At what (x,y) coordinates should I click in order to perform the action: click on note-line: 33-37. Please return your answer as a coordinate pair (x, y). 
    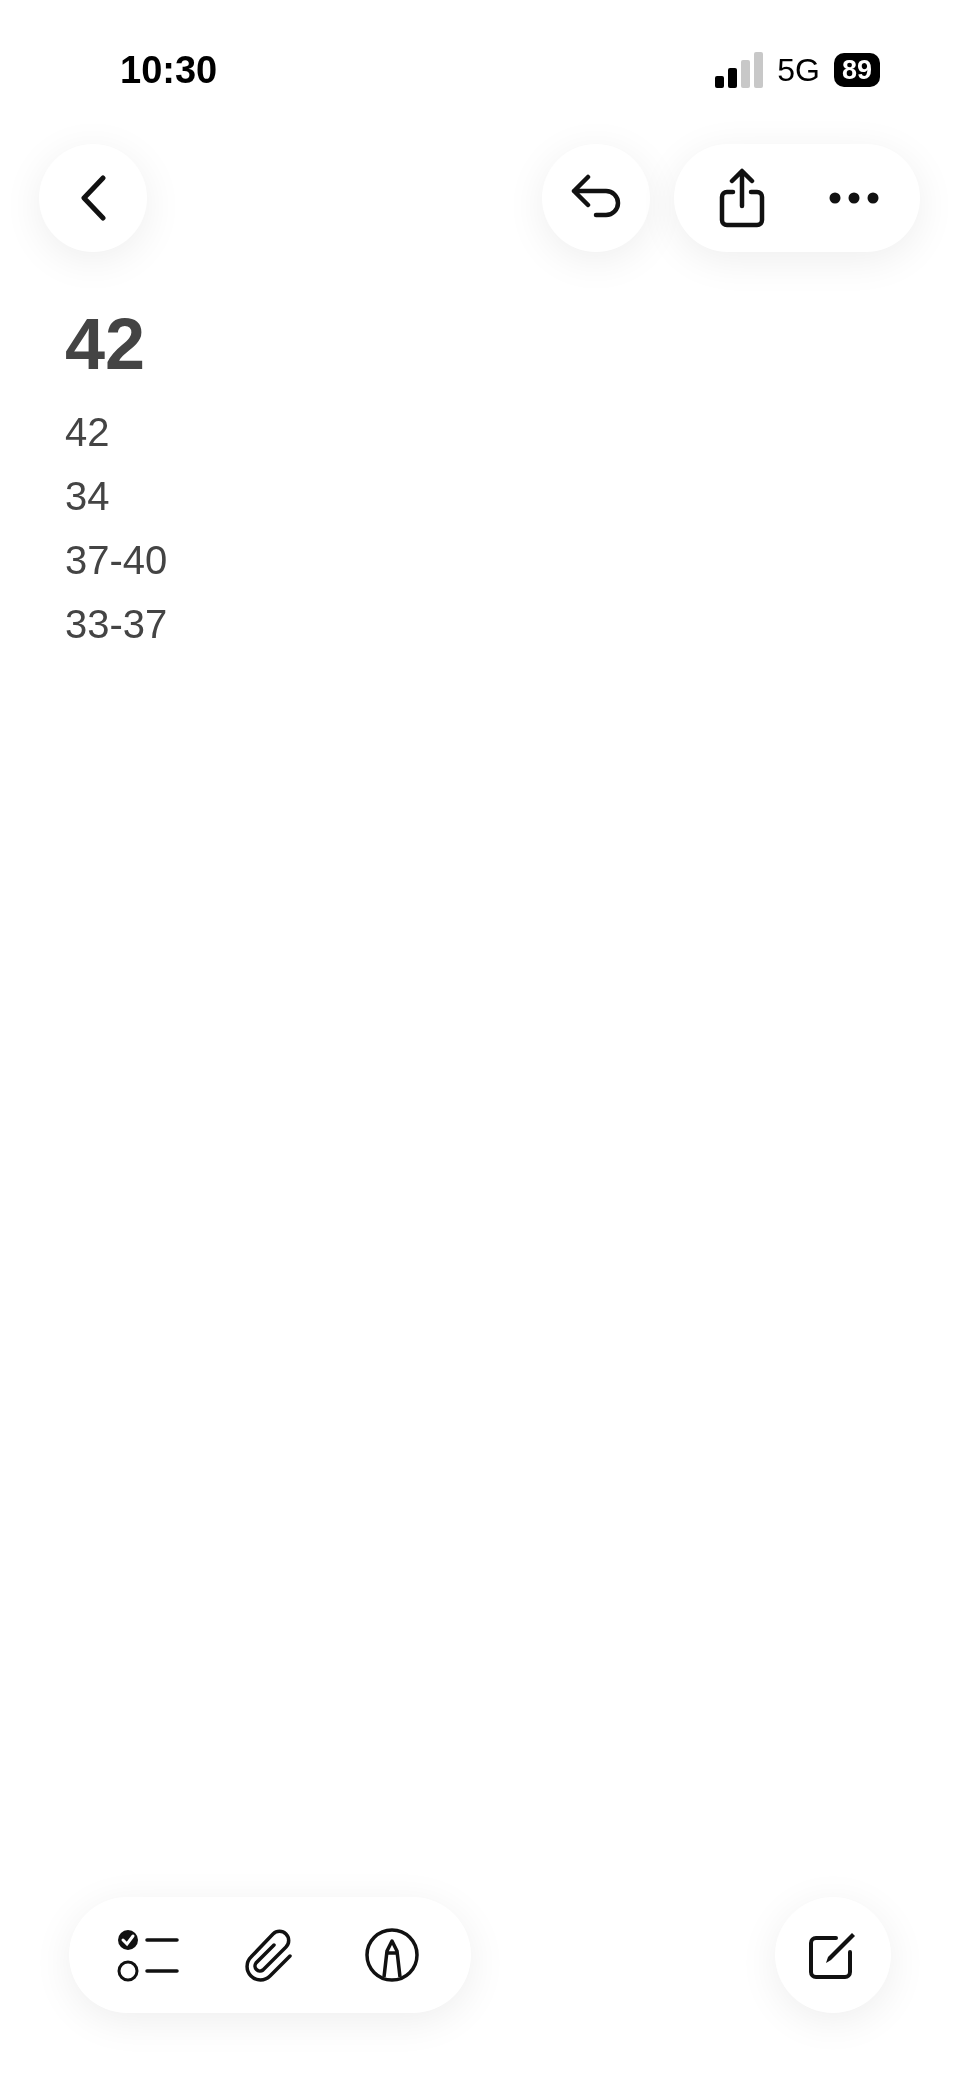
    Looking at the image, I should click on (117, 624).